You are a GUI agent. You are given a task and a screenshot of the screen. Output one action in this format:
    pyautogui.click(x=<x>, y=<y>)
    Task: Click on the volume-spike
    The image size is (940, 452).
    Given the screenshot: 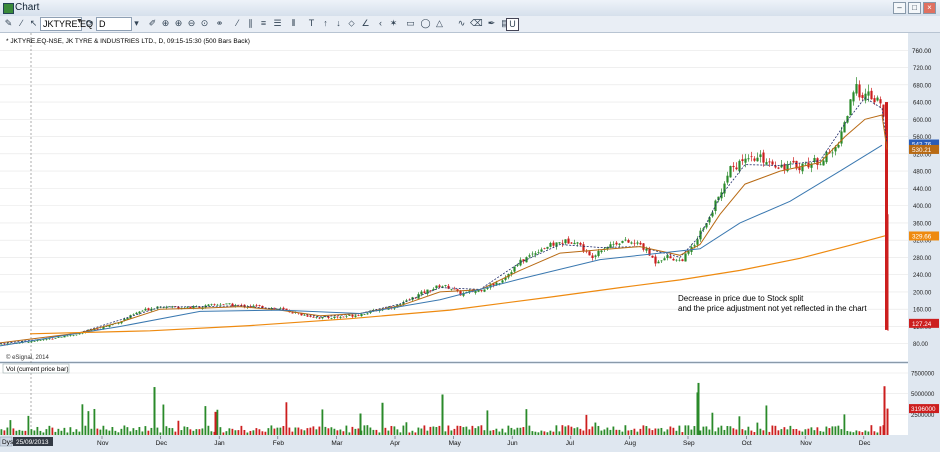 What is the action you would take?
    pyautogui.click(x=442, y=414)
    